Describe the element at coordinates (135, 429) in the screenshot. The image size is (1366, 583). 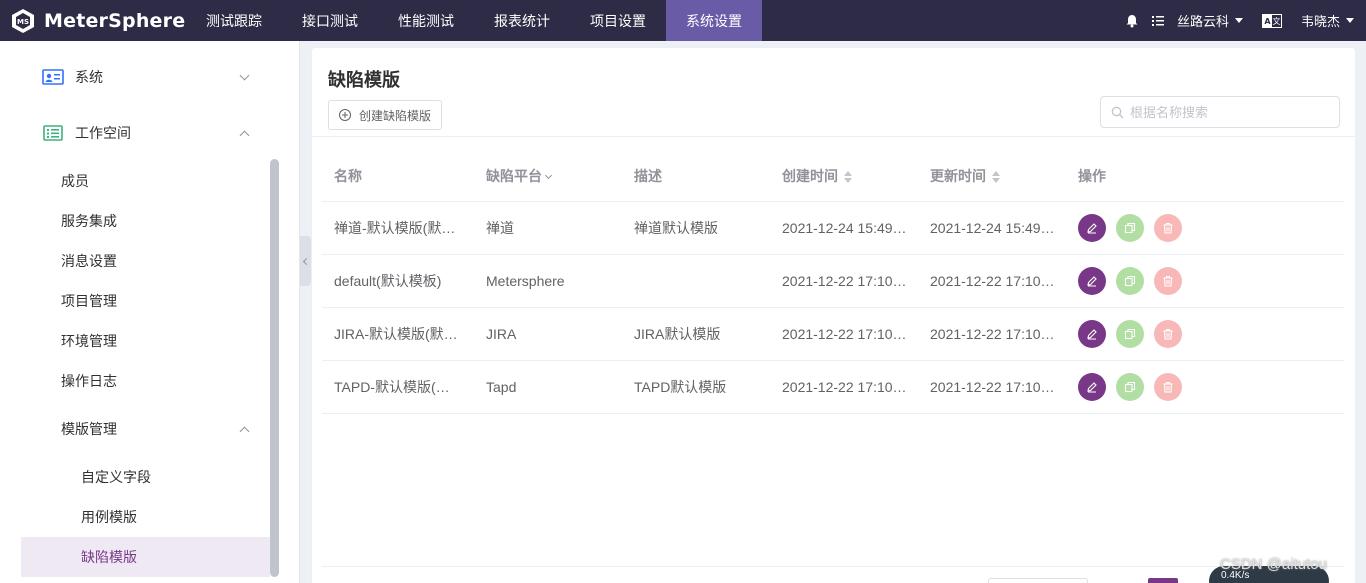
I see `sidebar-group-template-management: 模版管理` at that location.